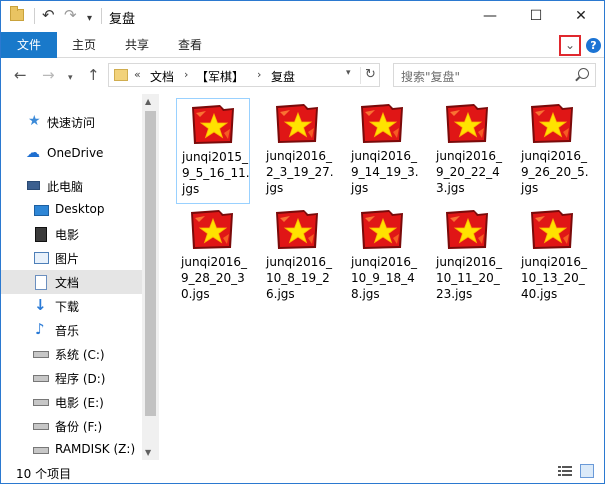 Image resolution: width=605 pixels, height=484 pixels. What do you see at coordinates (283, 76) in the screenshot?
I see `breadcrumb-fupan: 复盘` at bounding box center [283, 76].